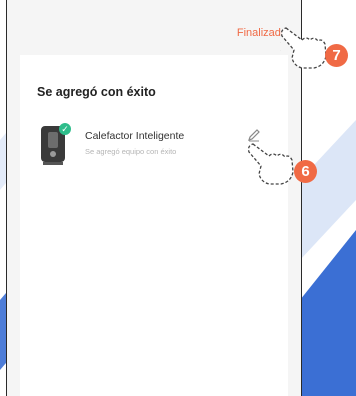 The height and width of the screenshot is (396, 356). Describe the element at coordinates (336, 55) in the screenshot. I see `step-badge: 7` at that location.